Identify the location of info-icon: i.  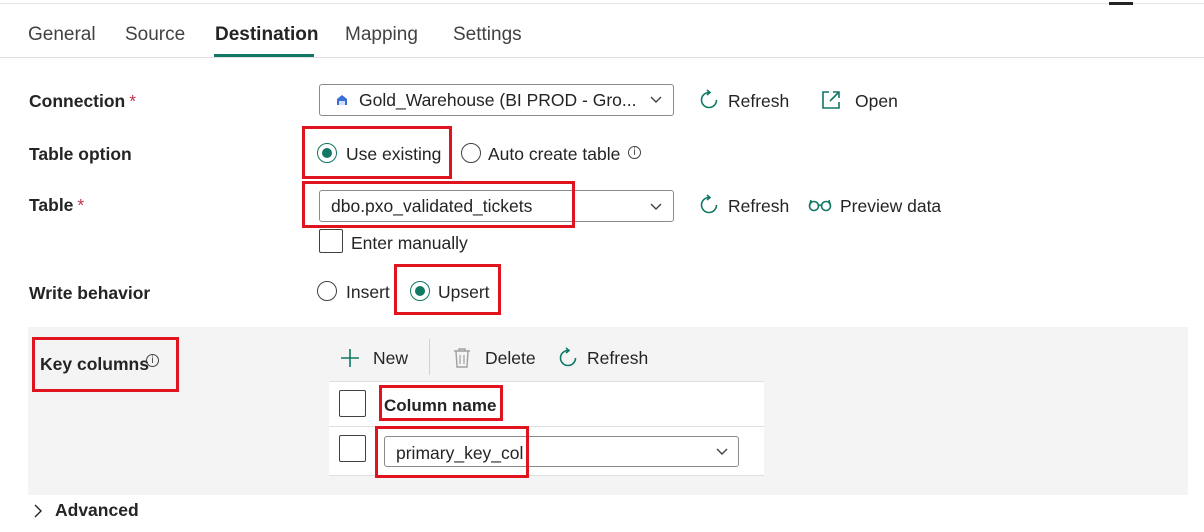
(634, 152).